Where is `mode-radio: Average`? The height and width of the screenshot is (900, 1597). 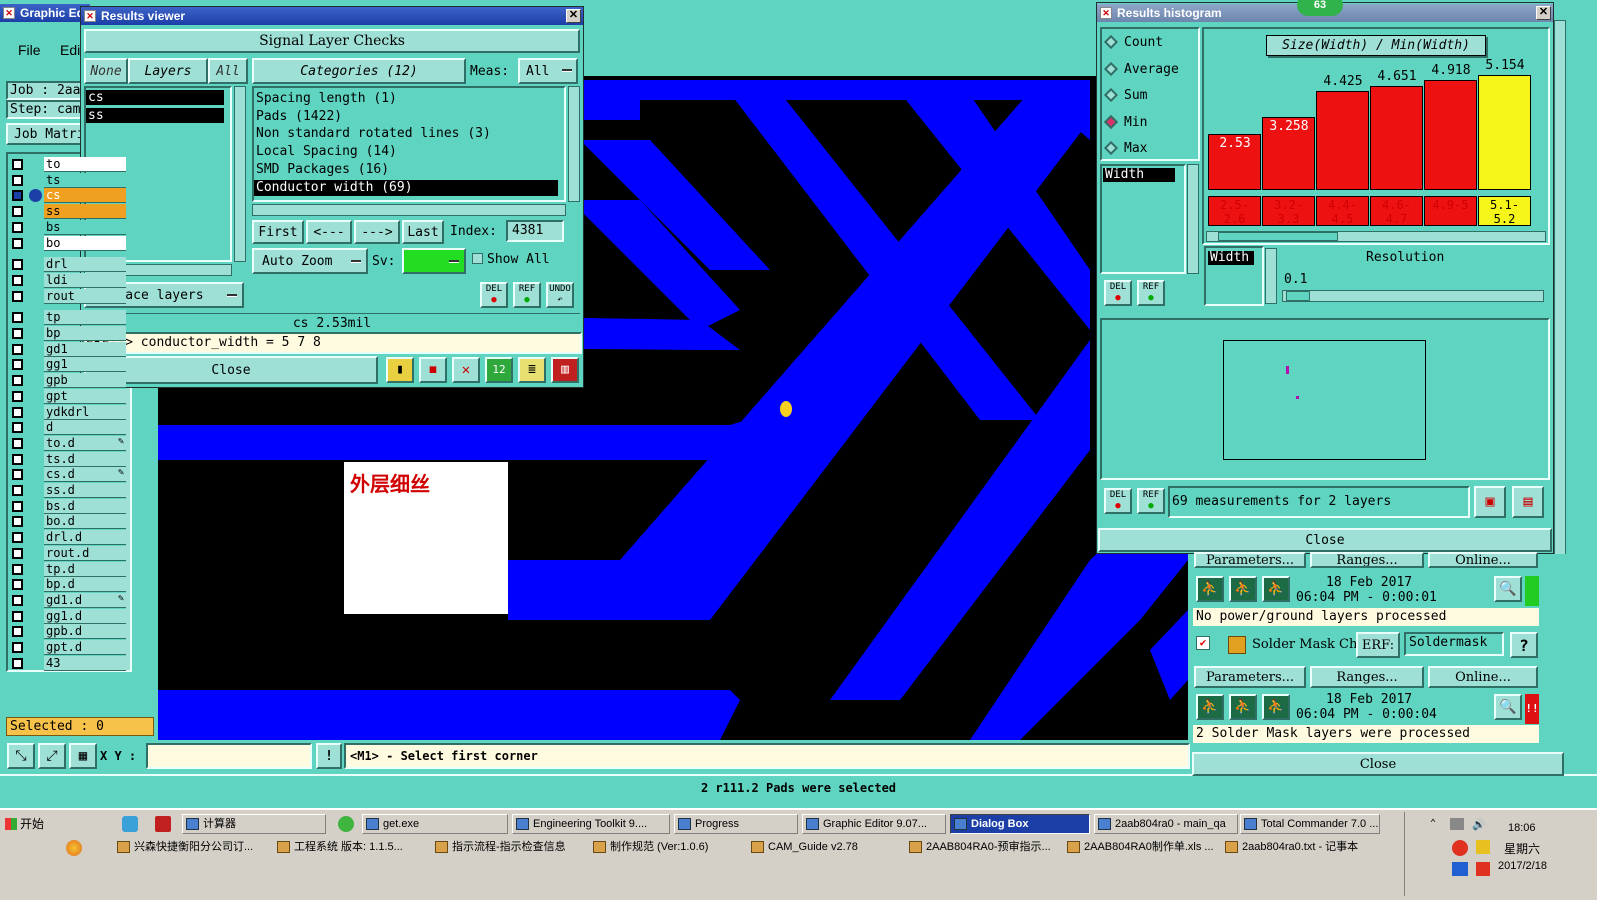 mode-radio: Average is located at coordinates (1141, 69).